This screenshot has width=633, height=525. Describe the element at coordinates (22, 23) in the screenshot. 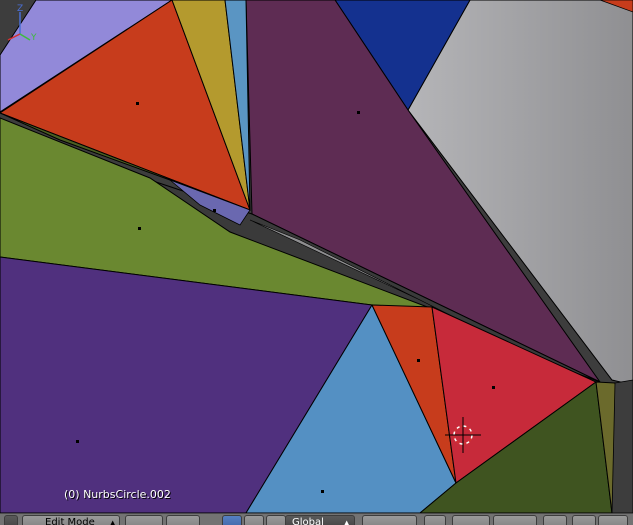

I see `axis-gizmo: Z Y` at that location.